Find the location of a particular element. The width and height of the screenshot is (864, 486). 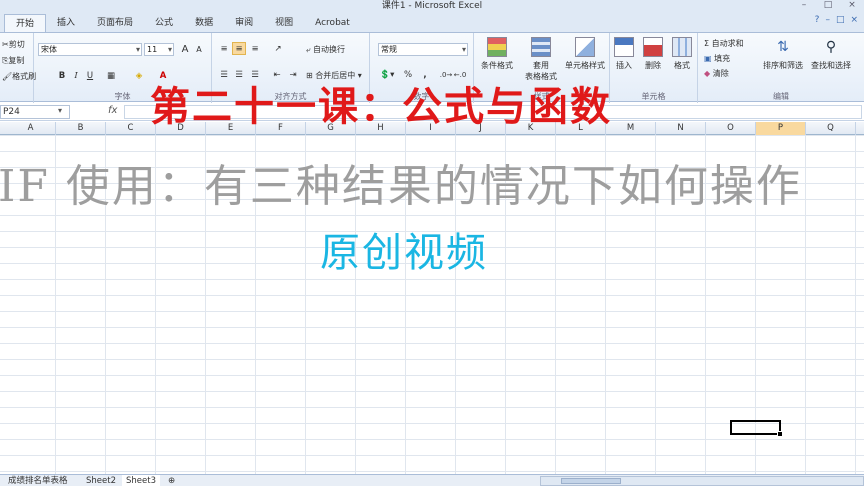

cut-button: ✂剪切 is located at coordinates (13, 44).